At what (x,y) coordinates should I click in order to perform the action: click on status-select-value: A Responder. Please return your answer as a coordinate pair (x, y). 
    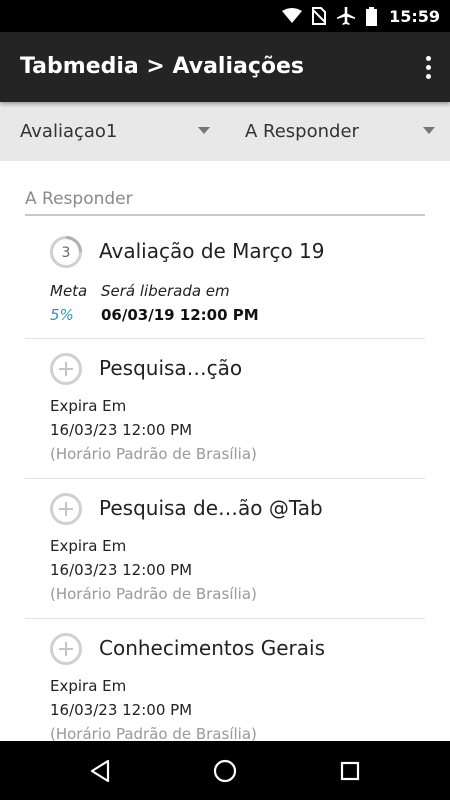
    Looking at the image, I should click on (302, 131).